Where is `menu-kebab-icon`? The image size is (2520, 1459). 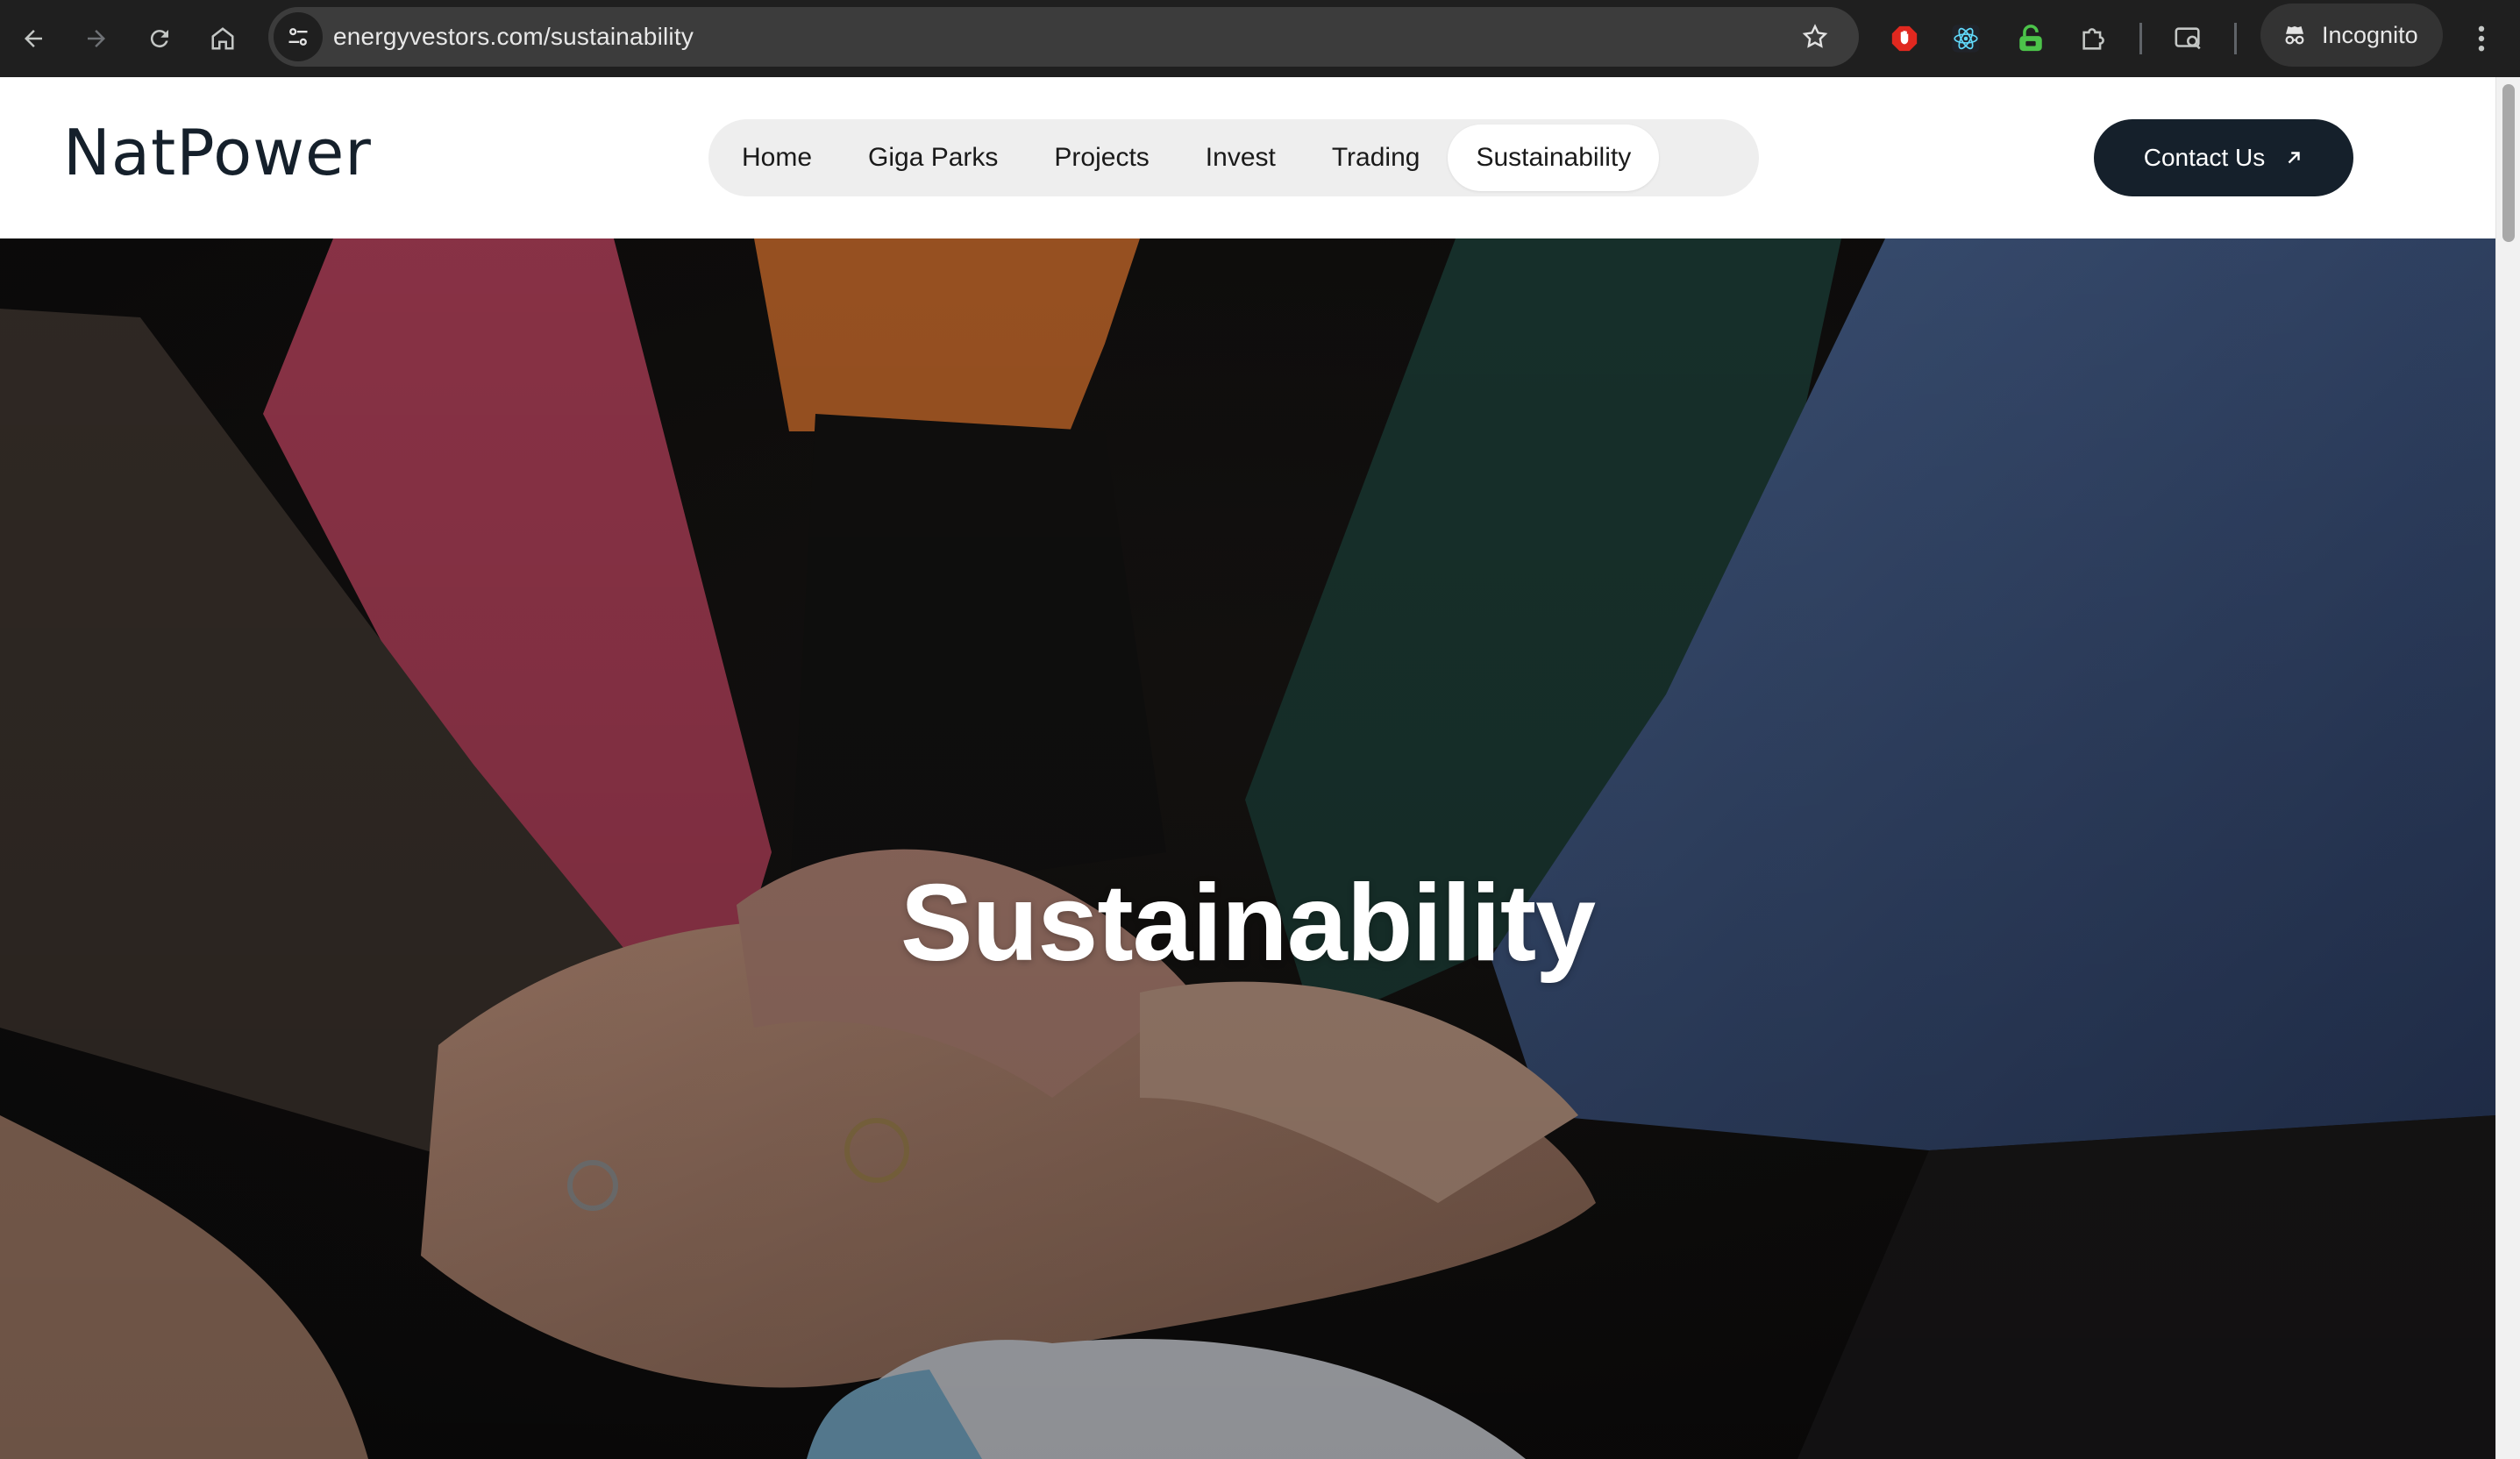
menu-kebab-icon is located at coordinates (2481, 38).